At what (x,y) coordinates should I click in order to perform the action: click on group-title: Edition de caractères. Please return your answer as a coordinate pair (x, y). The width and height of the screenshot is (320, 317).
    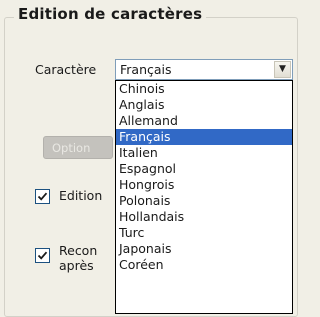
    Looking at the image, I should click on (110, 14).